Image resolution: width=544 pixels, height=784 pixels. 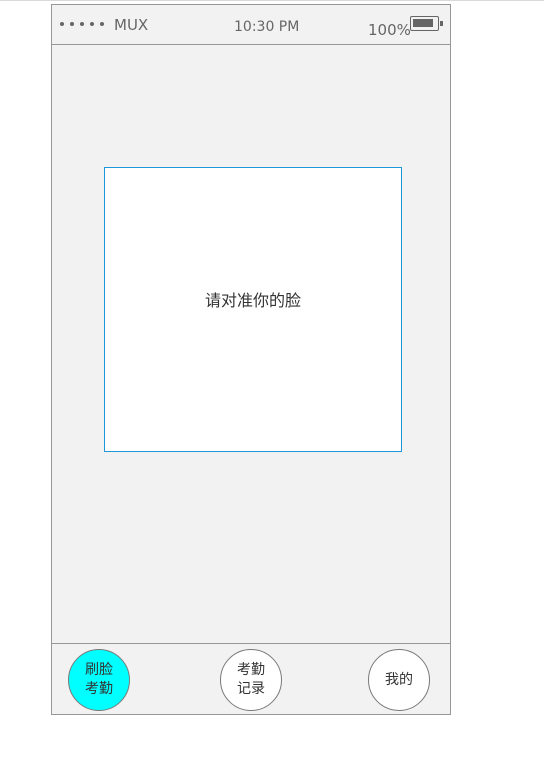 What do you see at coordinates (441, 23) in the screenshot?
I see `battery-tip` at bounding box center [441, 23].